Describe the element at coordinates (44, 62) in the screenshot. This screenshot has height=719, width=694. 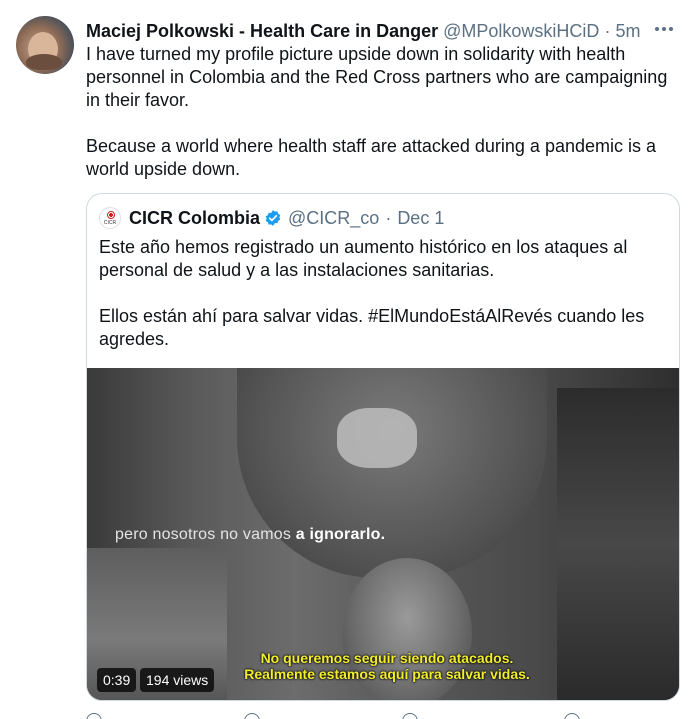
I see `avatar-hair` at that location.